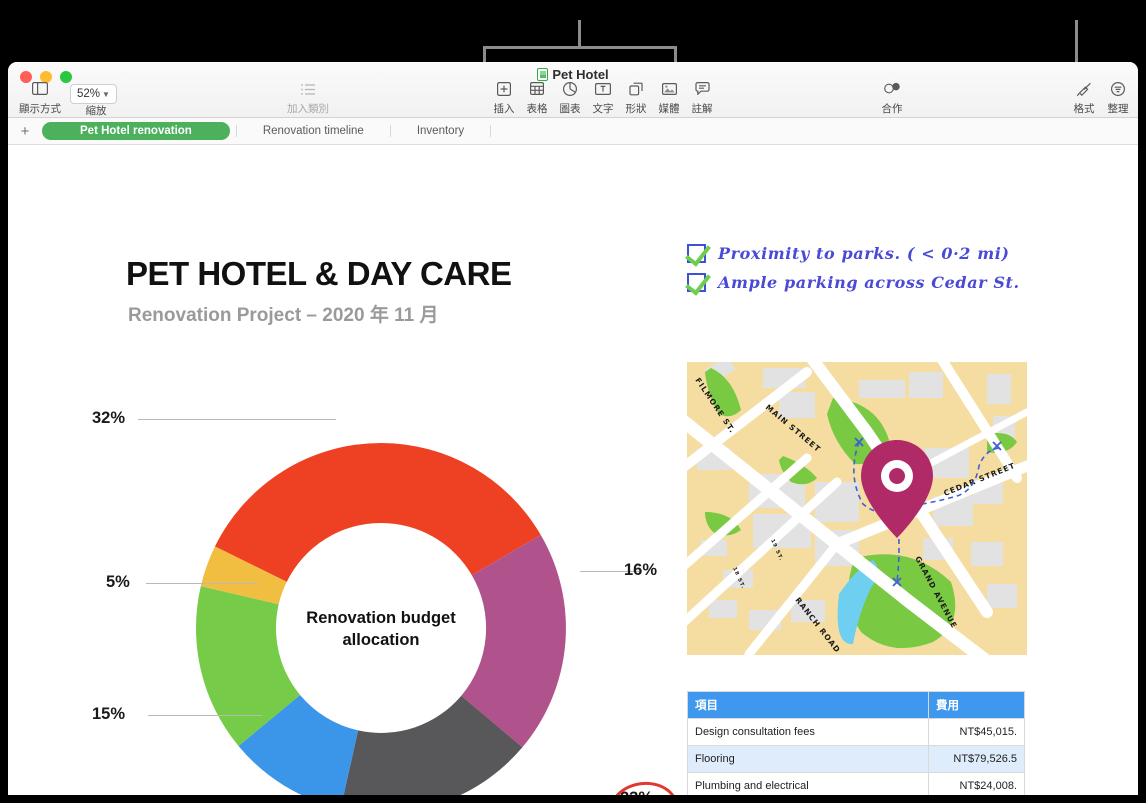 The image size is (1146, 803). I want to click on table-header-cost: 費用, so click(976, 705).